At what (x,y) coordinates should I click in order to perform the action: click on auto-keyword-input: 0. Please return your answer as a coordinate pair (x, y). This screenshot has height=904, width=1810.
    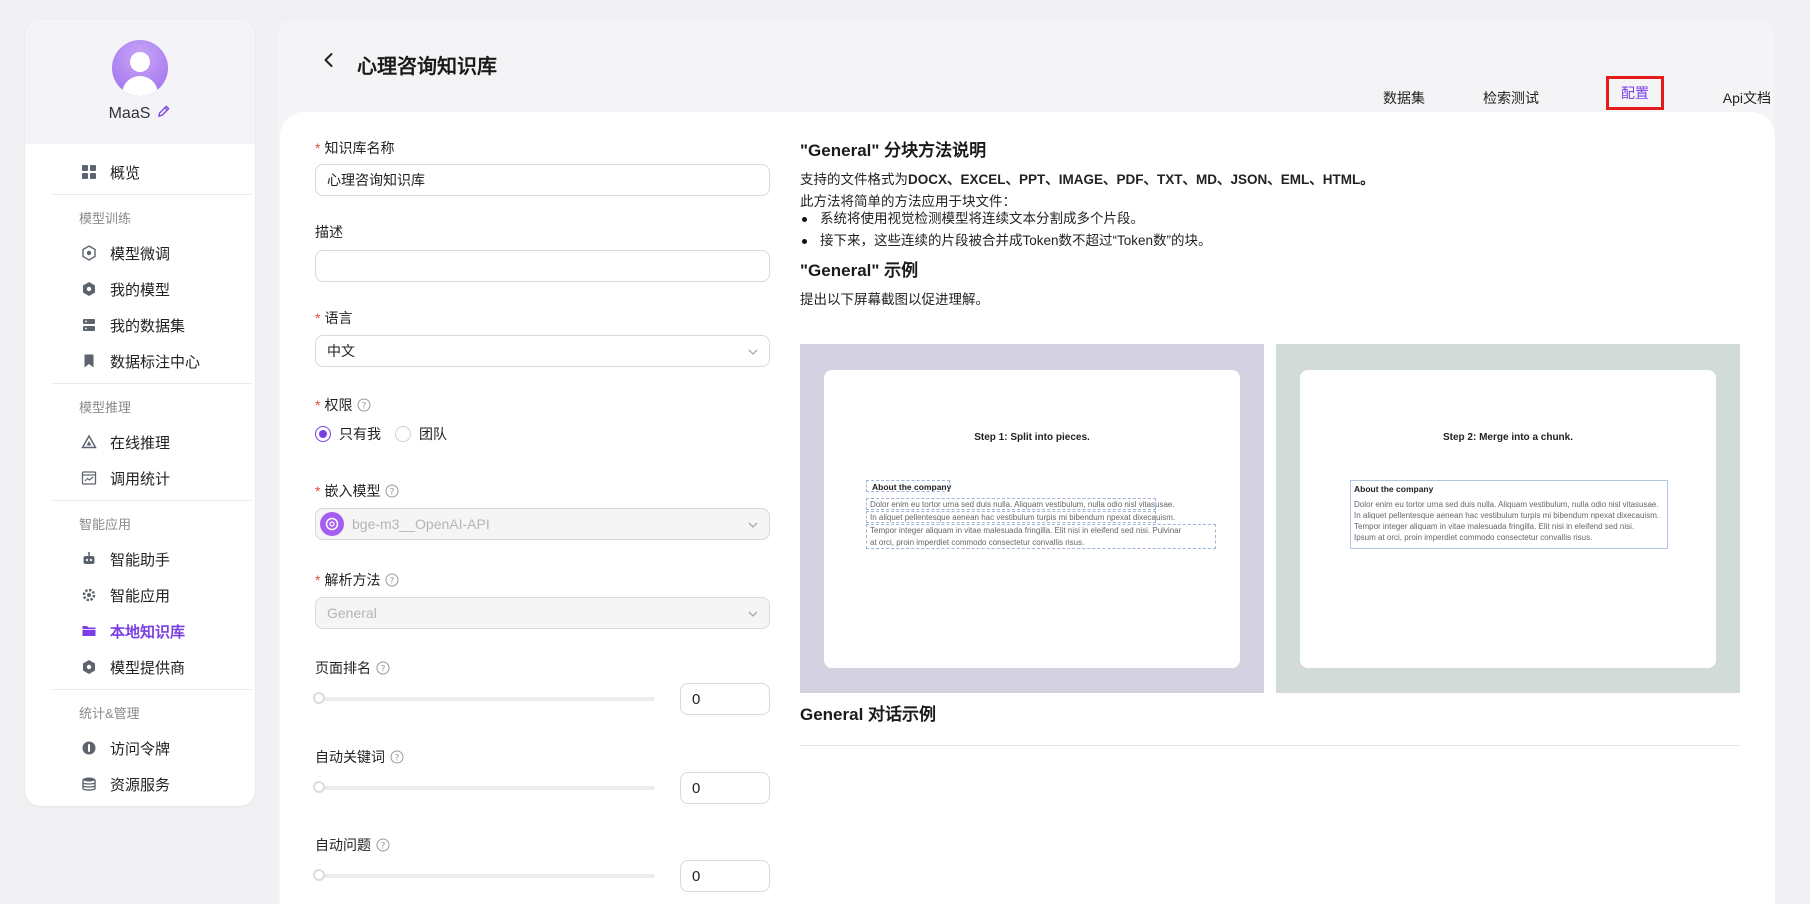
    Looking at the image, I should click on (725, 788).